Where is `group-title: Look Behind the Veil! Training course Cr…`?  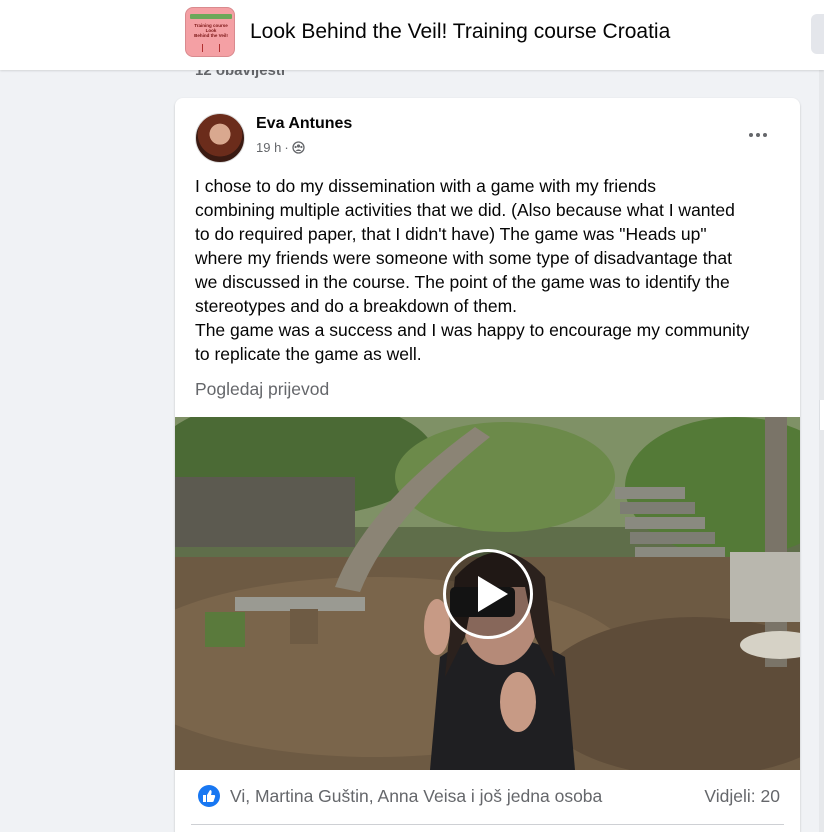
group-title: Look Behind the Veil! Training course Cr… is located at coordinates (460, 32).